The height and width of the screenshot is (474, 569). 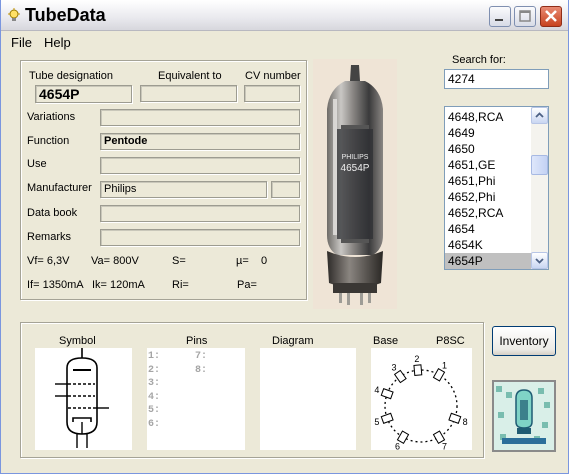 What do you see at coordinates (386, 341) in the screenshot?
I see `base-label: Base` at bounding box center [386, 341].